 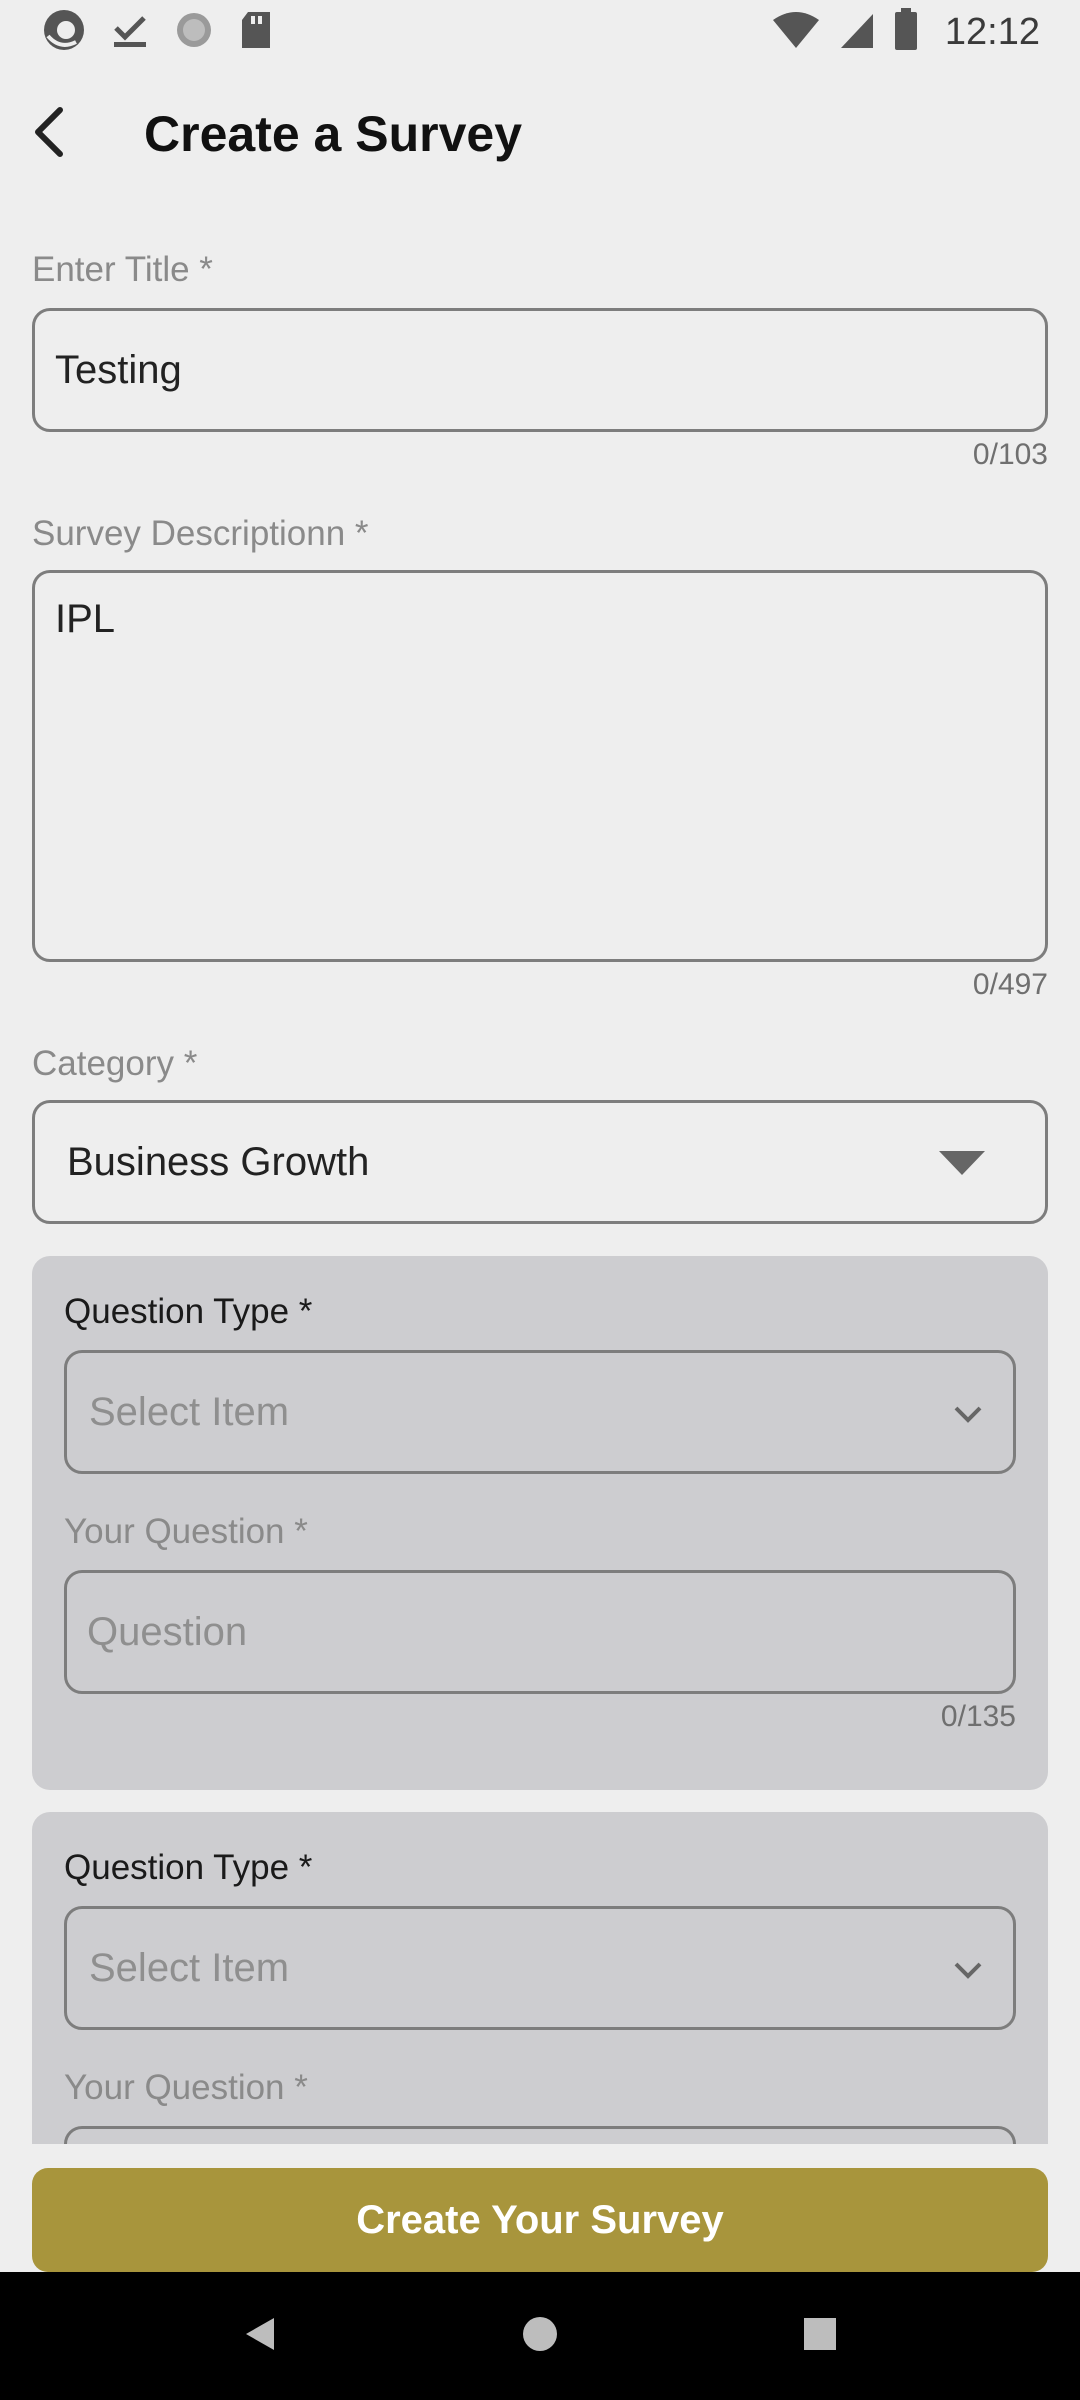 What do you see at coordinates (962, 1162) in the screenshot?
I see `dropdown-triangle-icon` at bounding box center [962, 1162].